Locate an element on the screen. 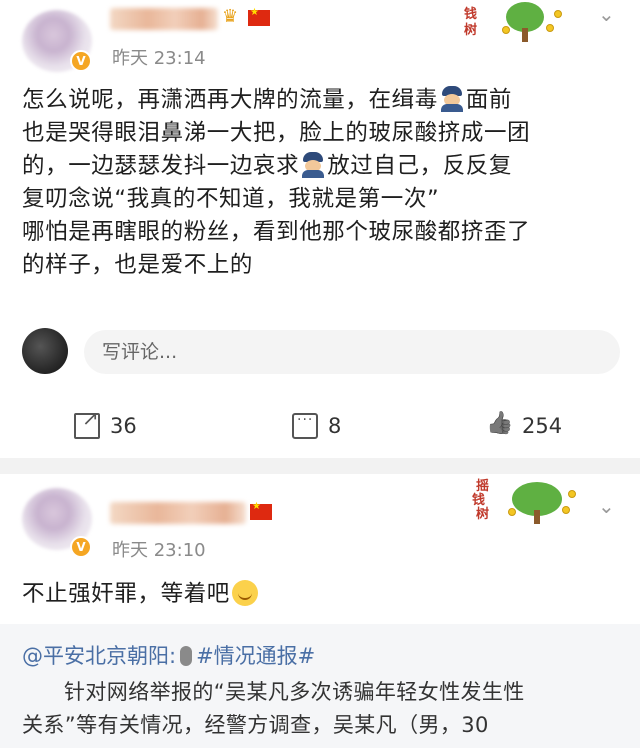  crown-icon: ♛ is located at coordinates (230, 16).